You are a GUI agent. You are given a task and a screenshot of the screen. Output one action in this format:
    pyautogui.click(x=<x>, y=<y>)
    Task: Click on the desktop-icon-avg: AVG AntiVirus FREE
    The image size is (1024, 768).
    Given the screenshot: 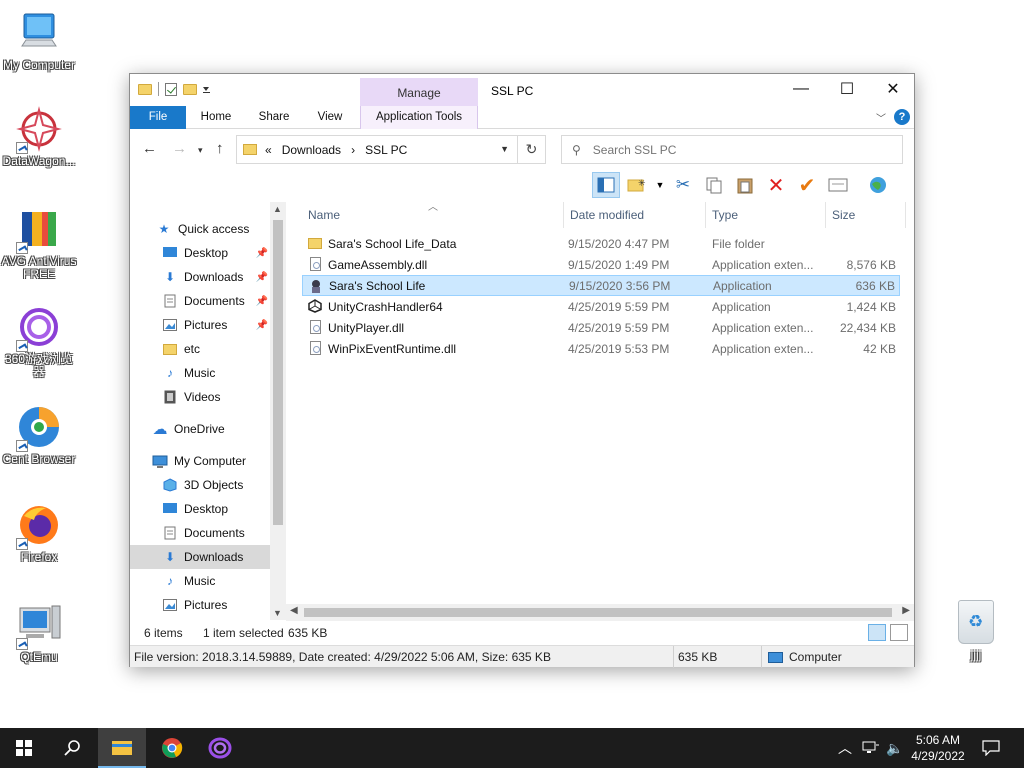 What is the action you would take?
    pyautogui.click(x=39, y=243)
    